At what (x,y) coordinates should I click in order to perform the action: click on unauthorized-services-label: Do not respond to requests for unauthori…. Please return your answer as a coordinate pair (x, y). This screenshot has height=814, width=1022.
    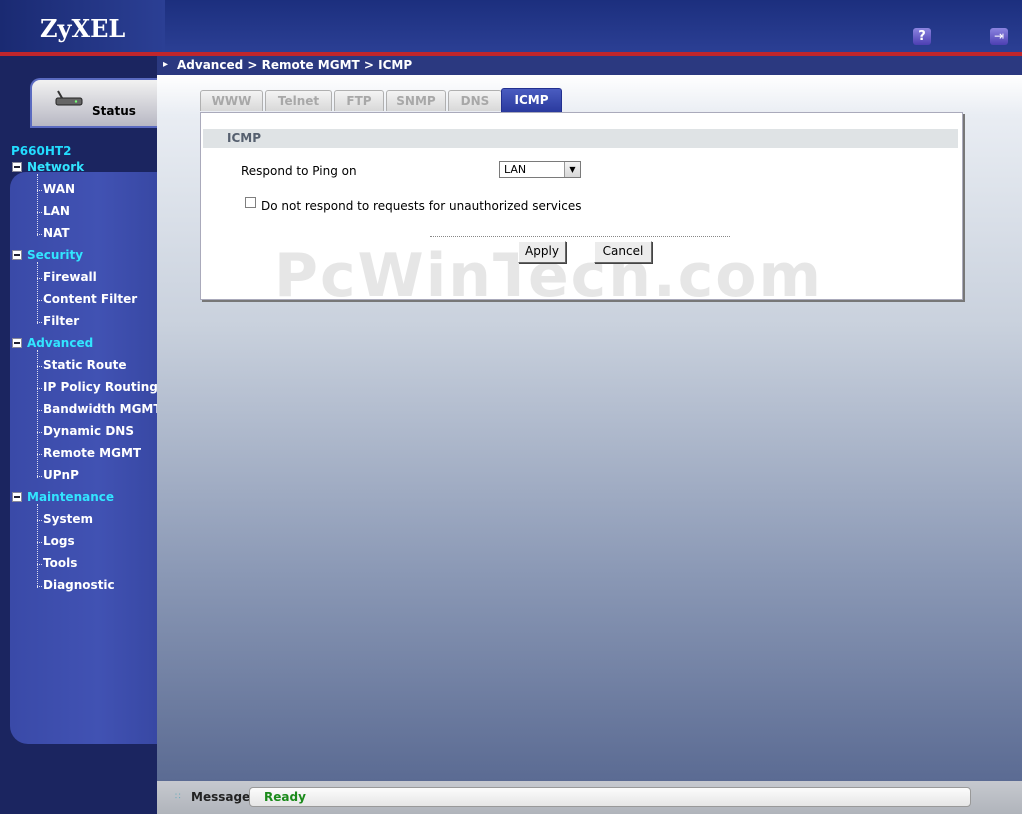
    Looking at the image, I should click on (421, 206).